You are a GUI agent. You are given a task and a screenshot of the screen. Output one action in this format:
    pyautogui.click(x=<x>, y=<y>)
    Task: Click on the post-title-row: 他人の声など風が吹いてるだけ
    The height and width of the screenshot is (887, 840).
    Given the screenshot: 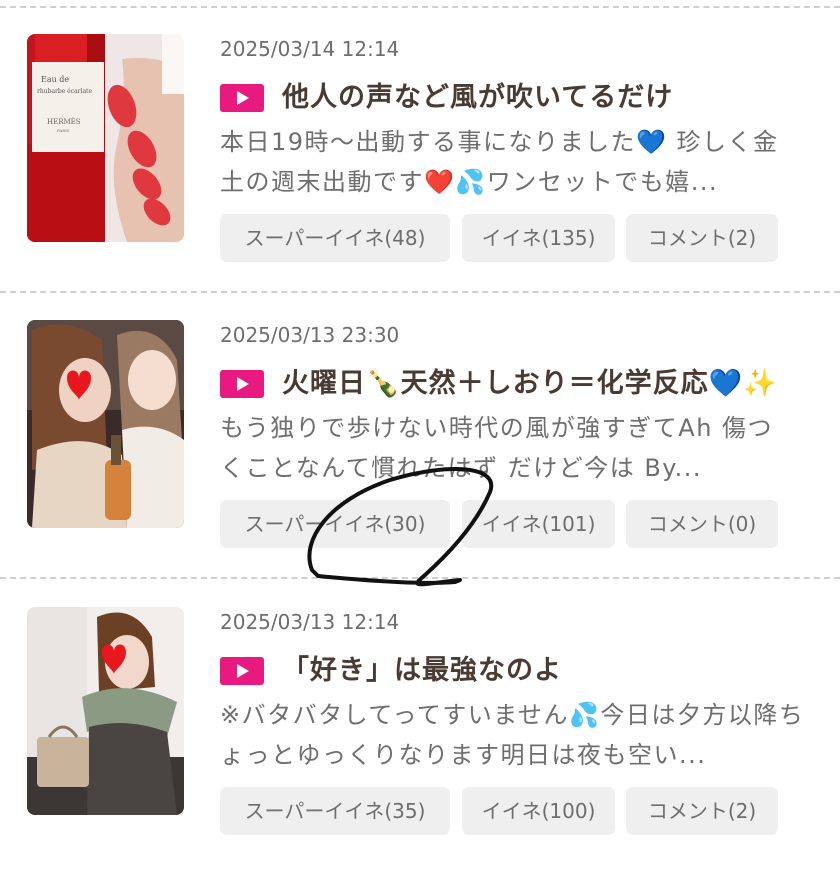 What is the action you would take?
    pyautogui.click(x=520, y=98)
    